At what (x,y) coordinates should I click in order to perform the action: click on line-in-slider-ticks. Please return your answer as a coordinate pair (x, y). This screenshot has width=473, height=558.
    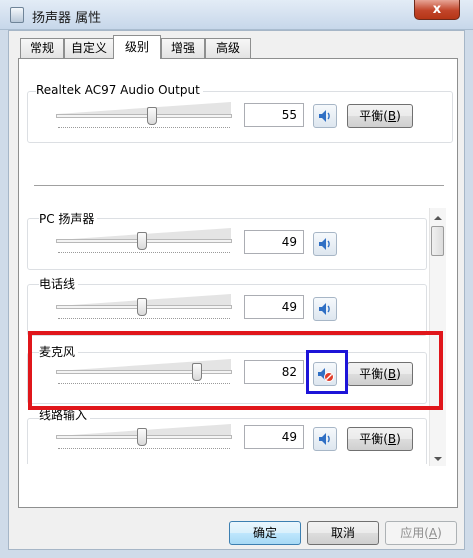
    Looking at the image, I should click on (144, 448).